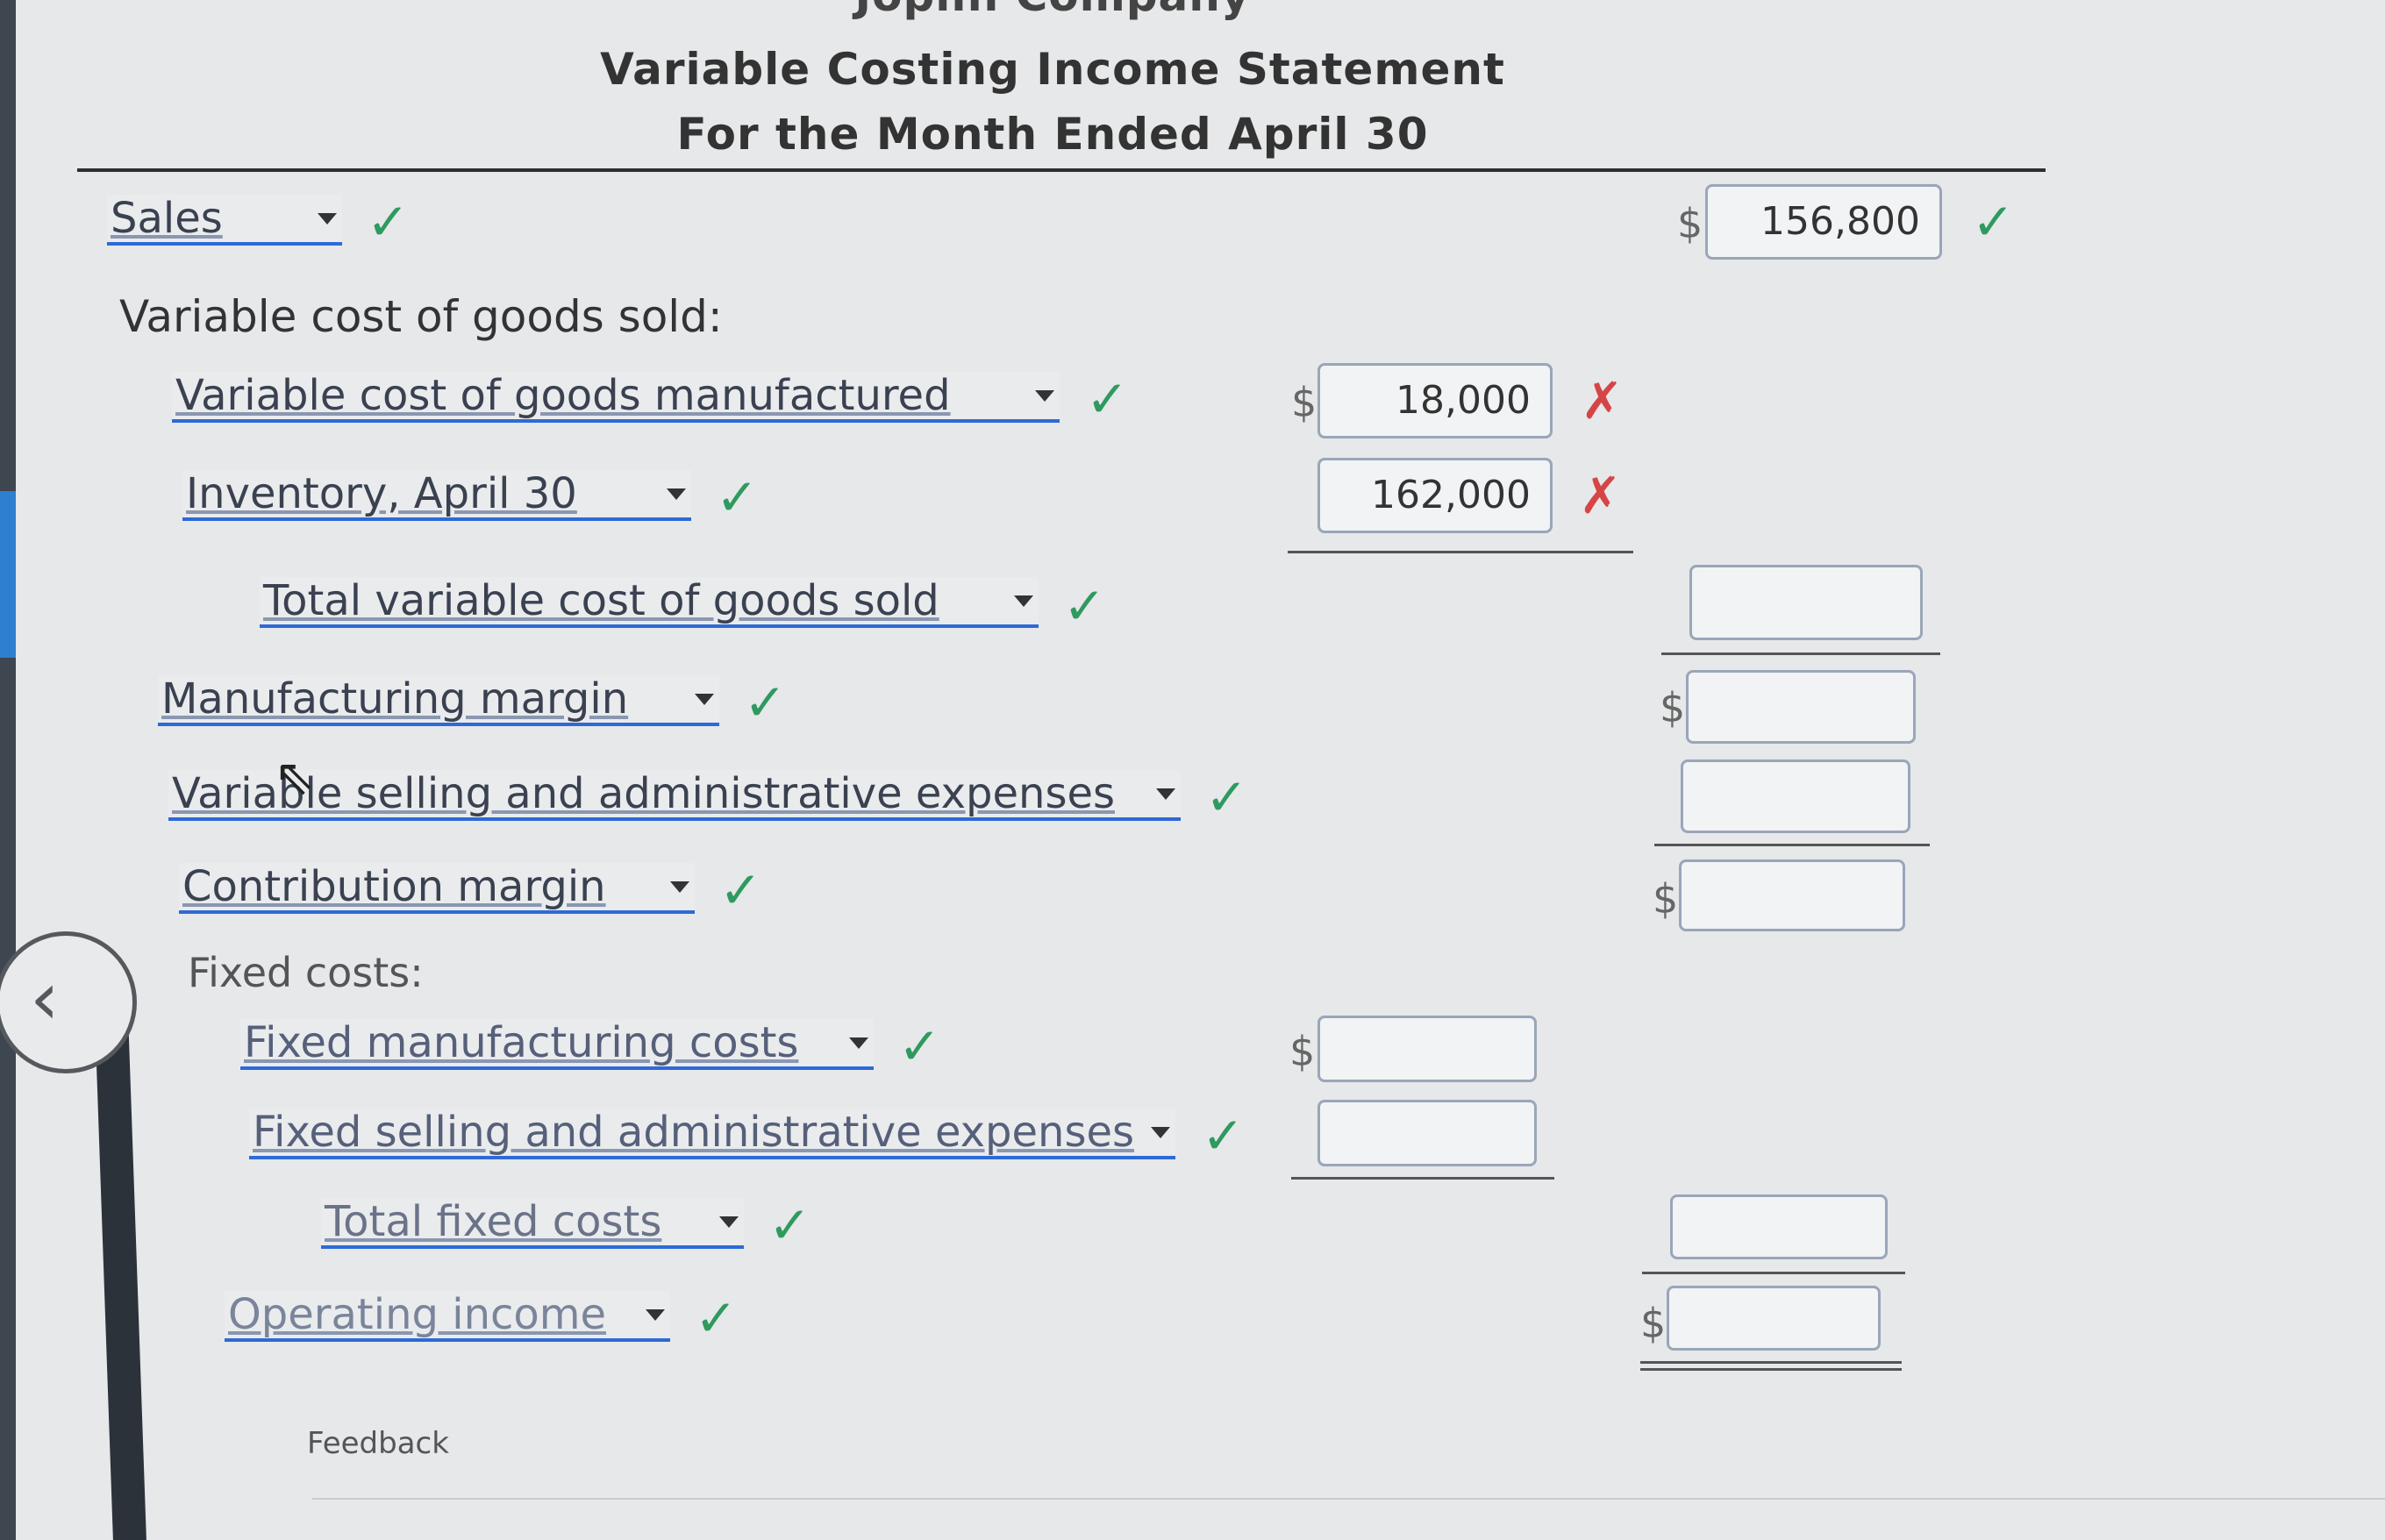  Describe the element at coordinates (1435, 400) in the screenshot. I see `vcogm-amount-input: 18,000` at that location.